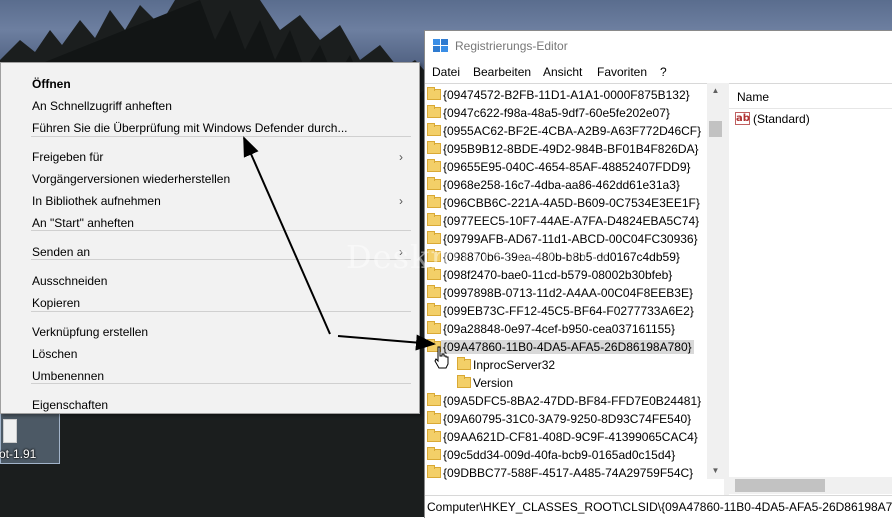 This screenshot has height=519, width=892. What do you see at coordinates (781, 119) in the screenshot?
I see `value-name: (Standard)` at bounding box center [781, 119].